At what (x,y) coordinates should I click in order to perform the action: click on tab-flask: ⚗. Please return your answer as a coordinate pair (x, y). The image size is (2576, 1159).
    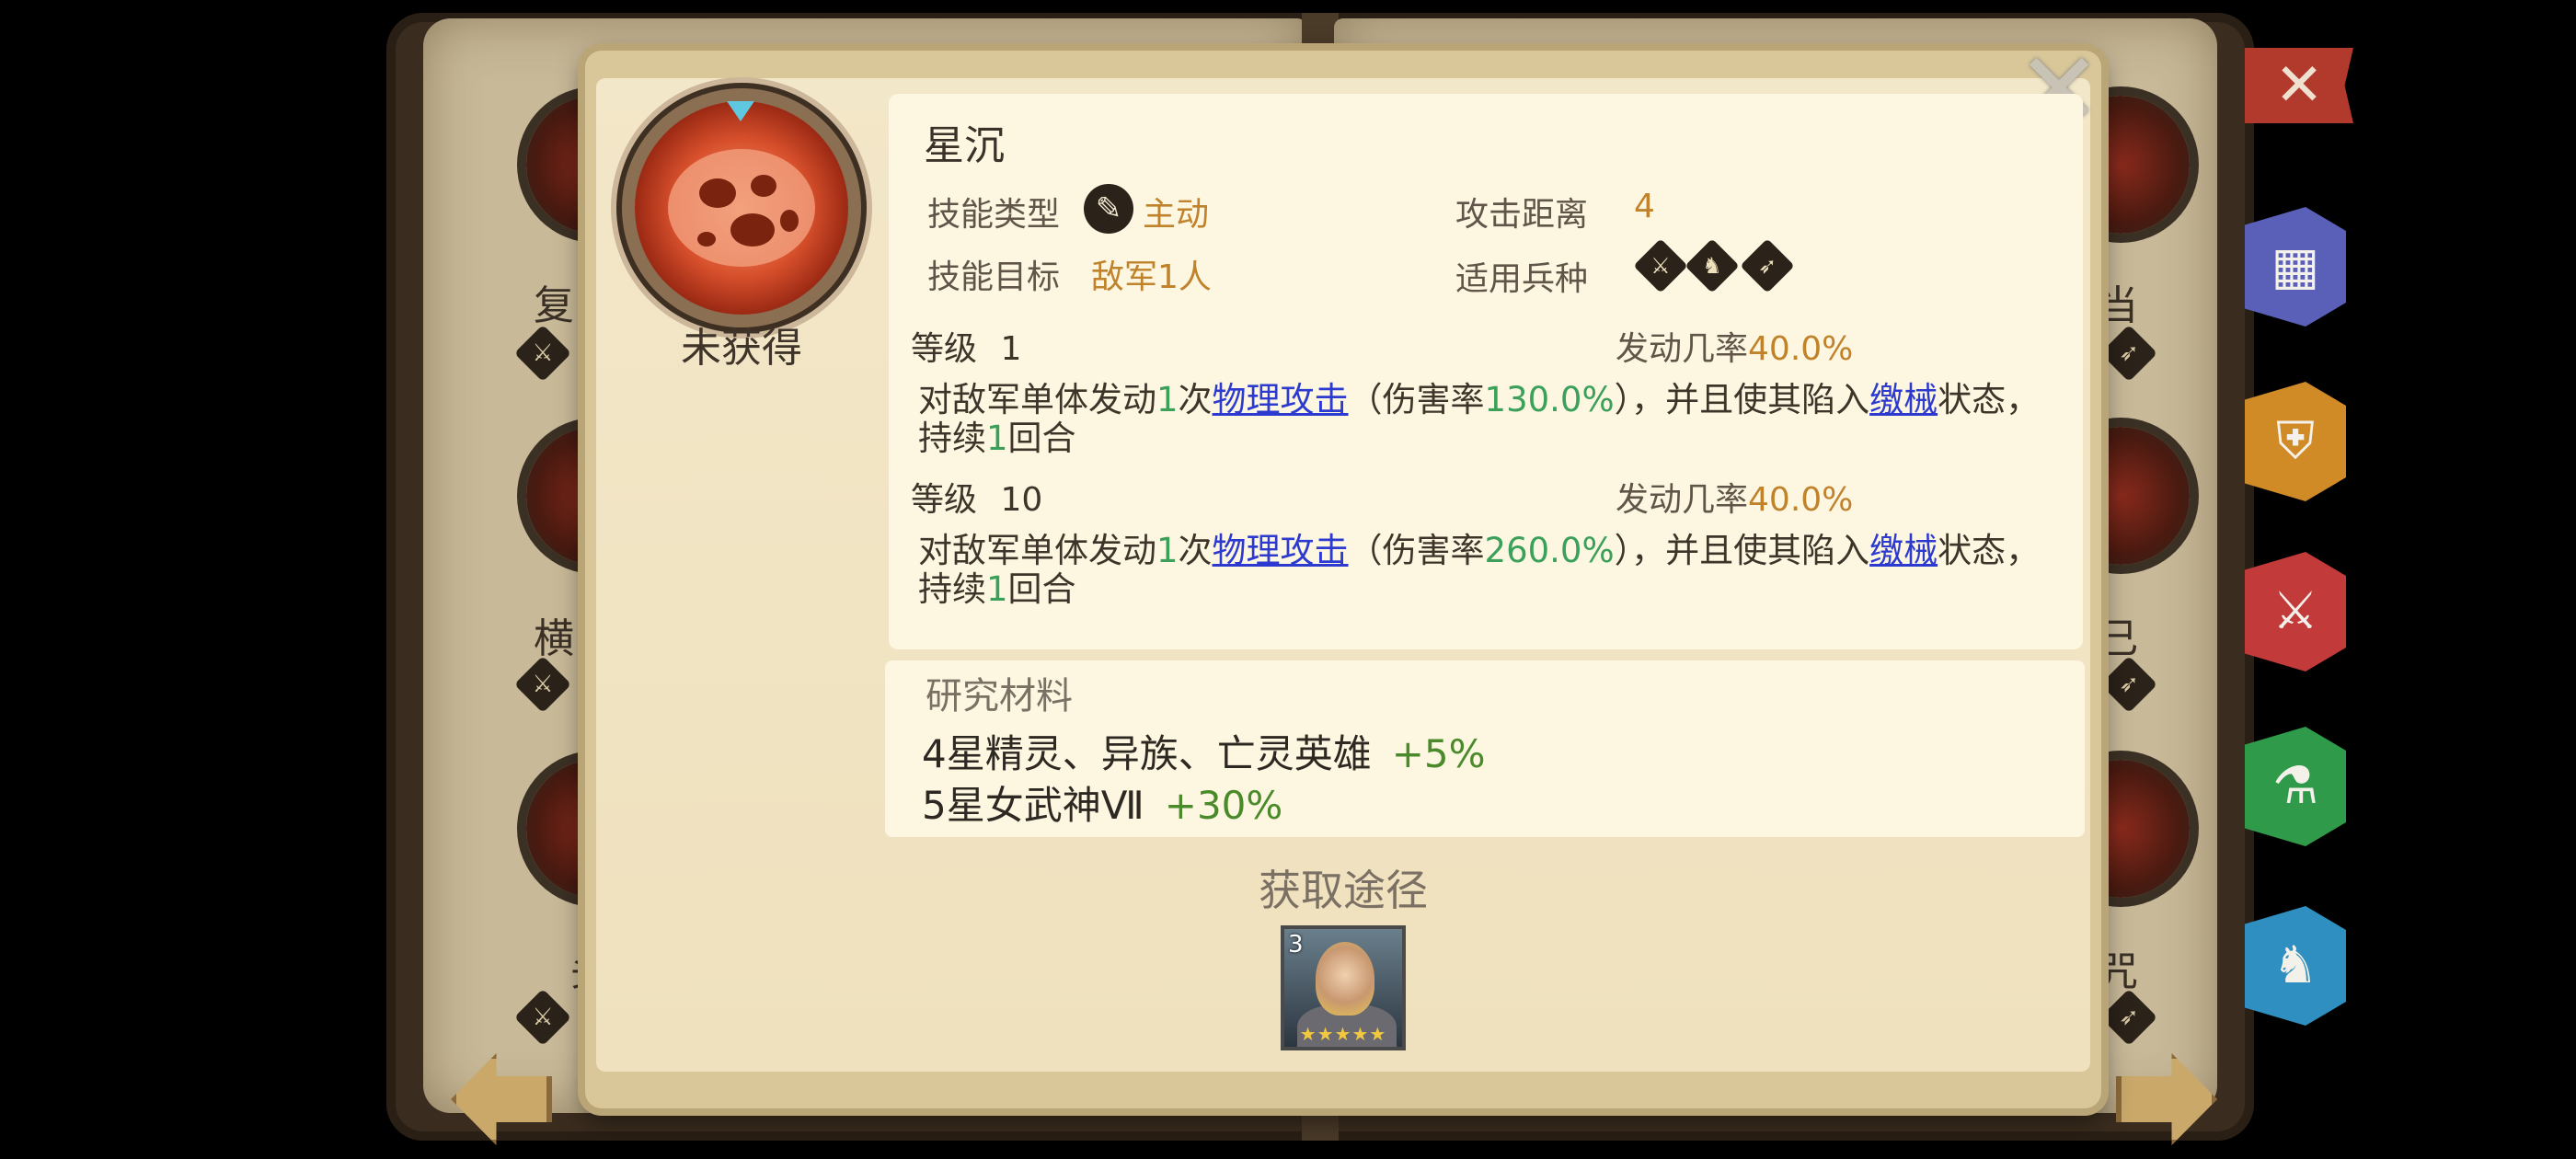
    Looking at the image, I should click on (2295, 786).